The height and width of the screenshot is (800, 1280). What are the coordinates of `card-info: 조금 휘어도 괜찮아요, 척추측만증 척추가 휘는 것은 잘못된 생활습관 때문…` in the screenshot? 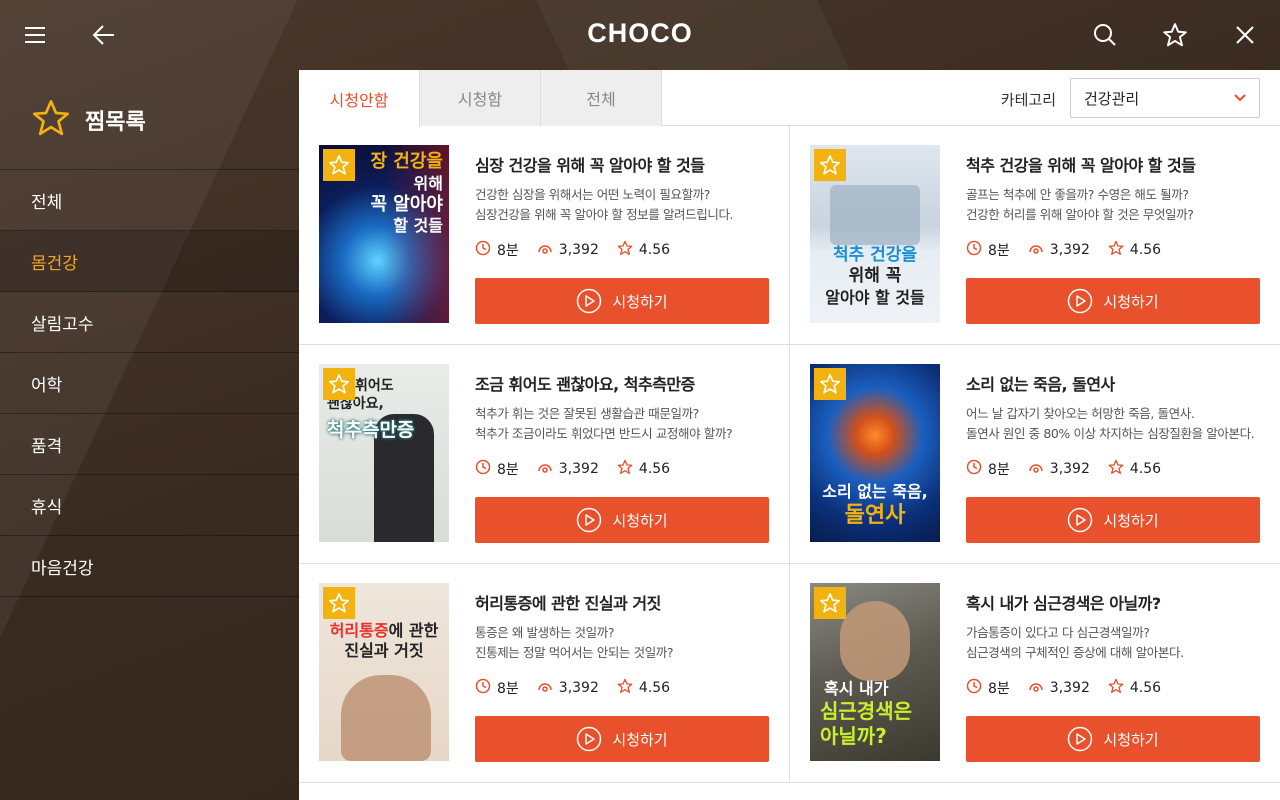 It's located at (622, 425).